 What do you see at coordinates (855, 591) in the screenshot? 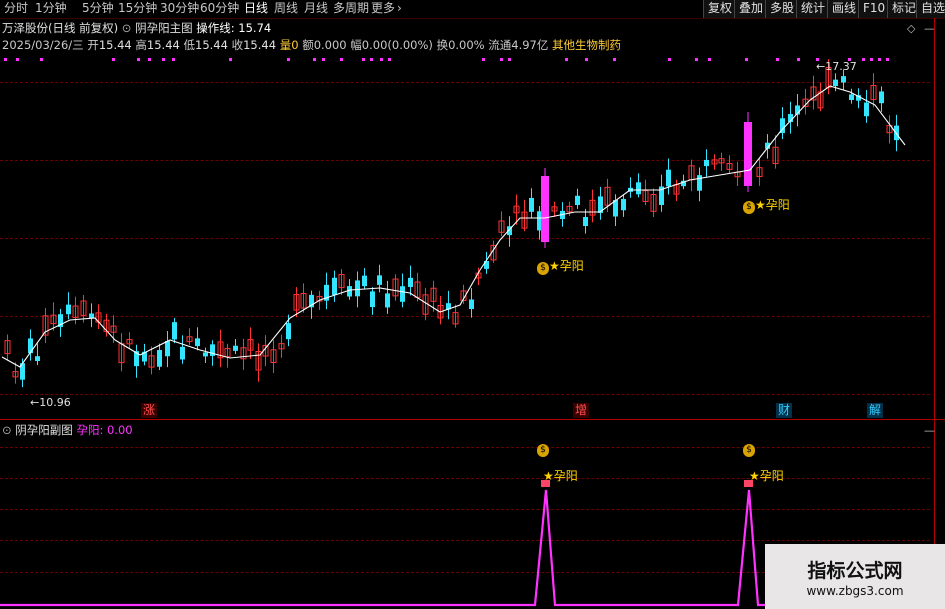
I see `watermark-url: www.zbgs3.com` at bounding box center [855, 591].